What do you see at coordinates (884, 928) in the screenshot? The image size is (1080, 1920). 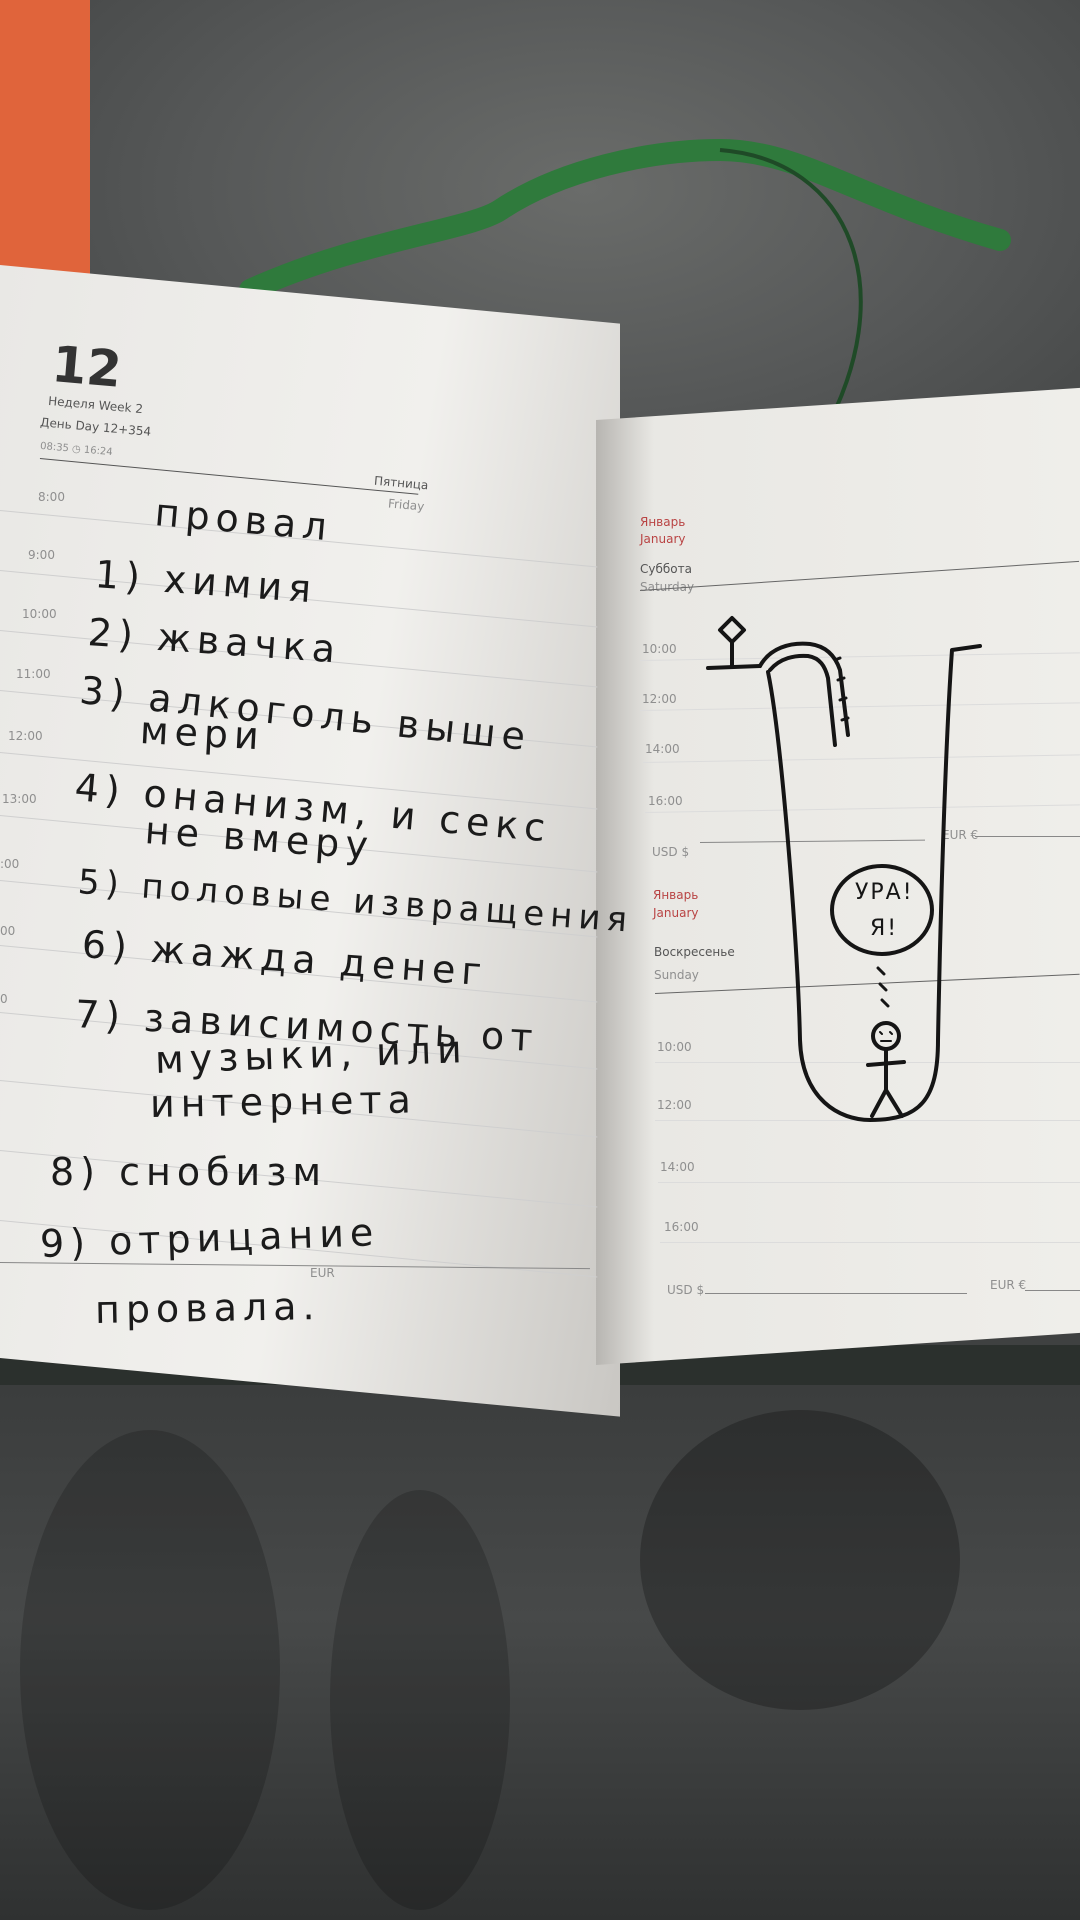 I see `speech-bubble-line2: Я!` at bounding box center [884, 928].